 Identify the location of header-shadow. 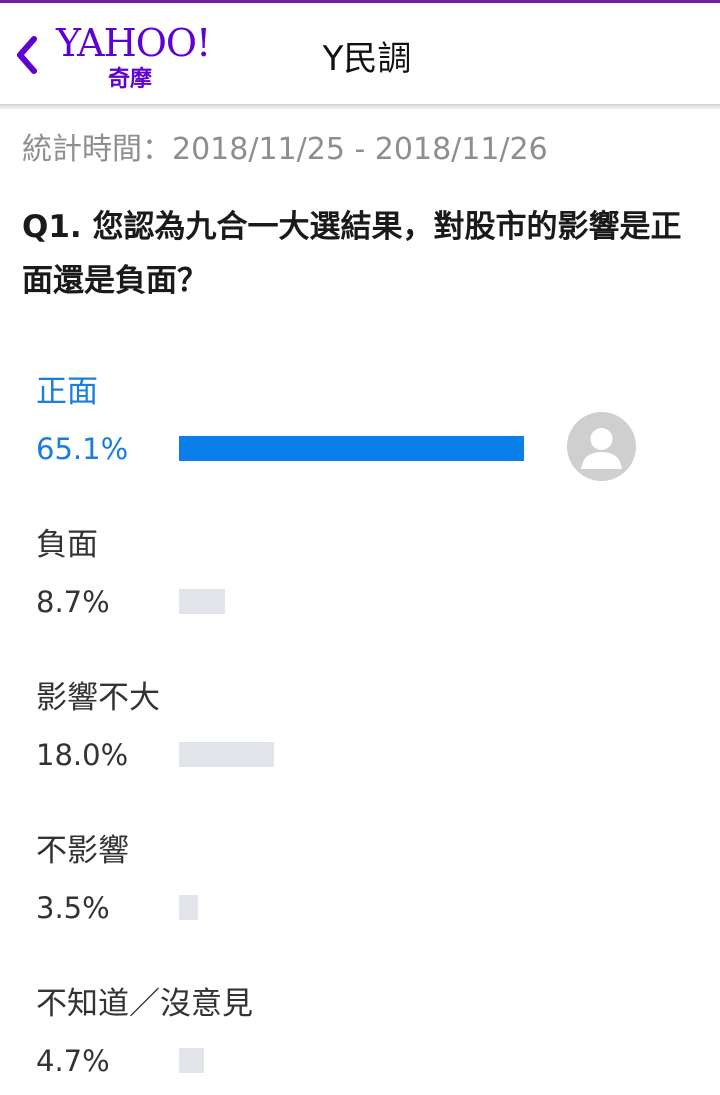
(360, 107).